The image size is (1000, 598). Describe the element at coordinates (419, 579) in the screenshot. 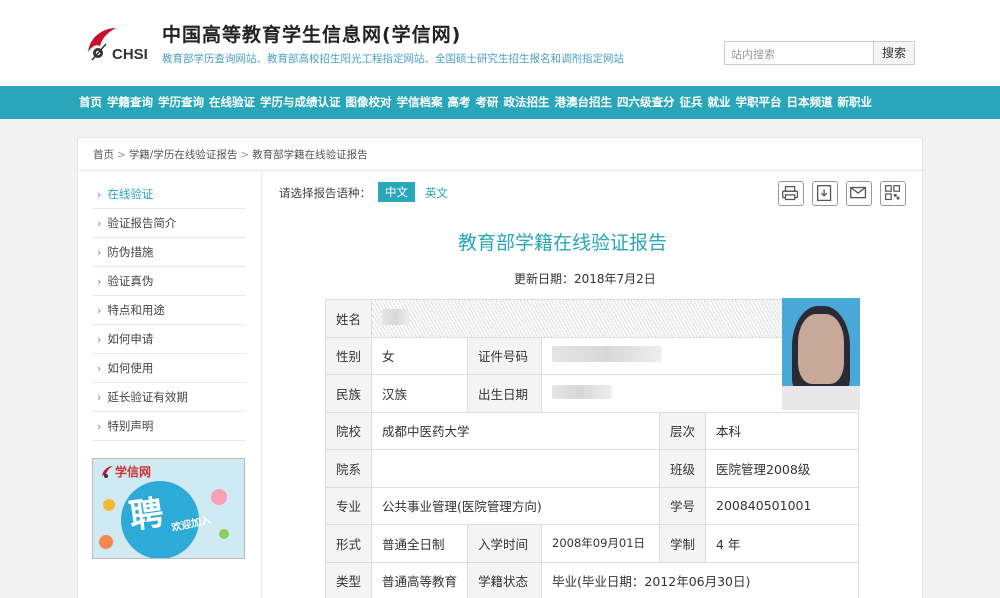

I see `type-value: 普通高等教育` at that location.